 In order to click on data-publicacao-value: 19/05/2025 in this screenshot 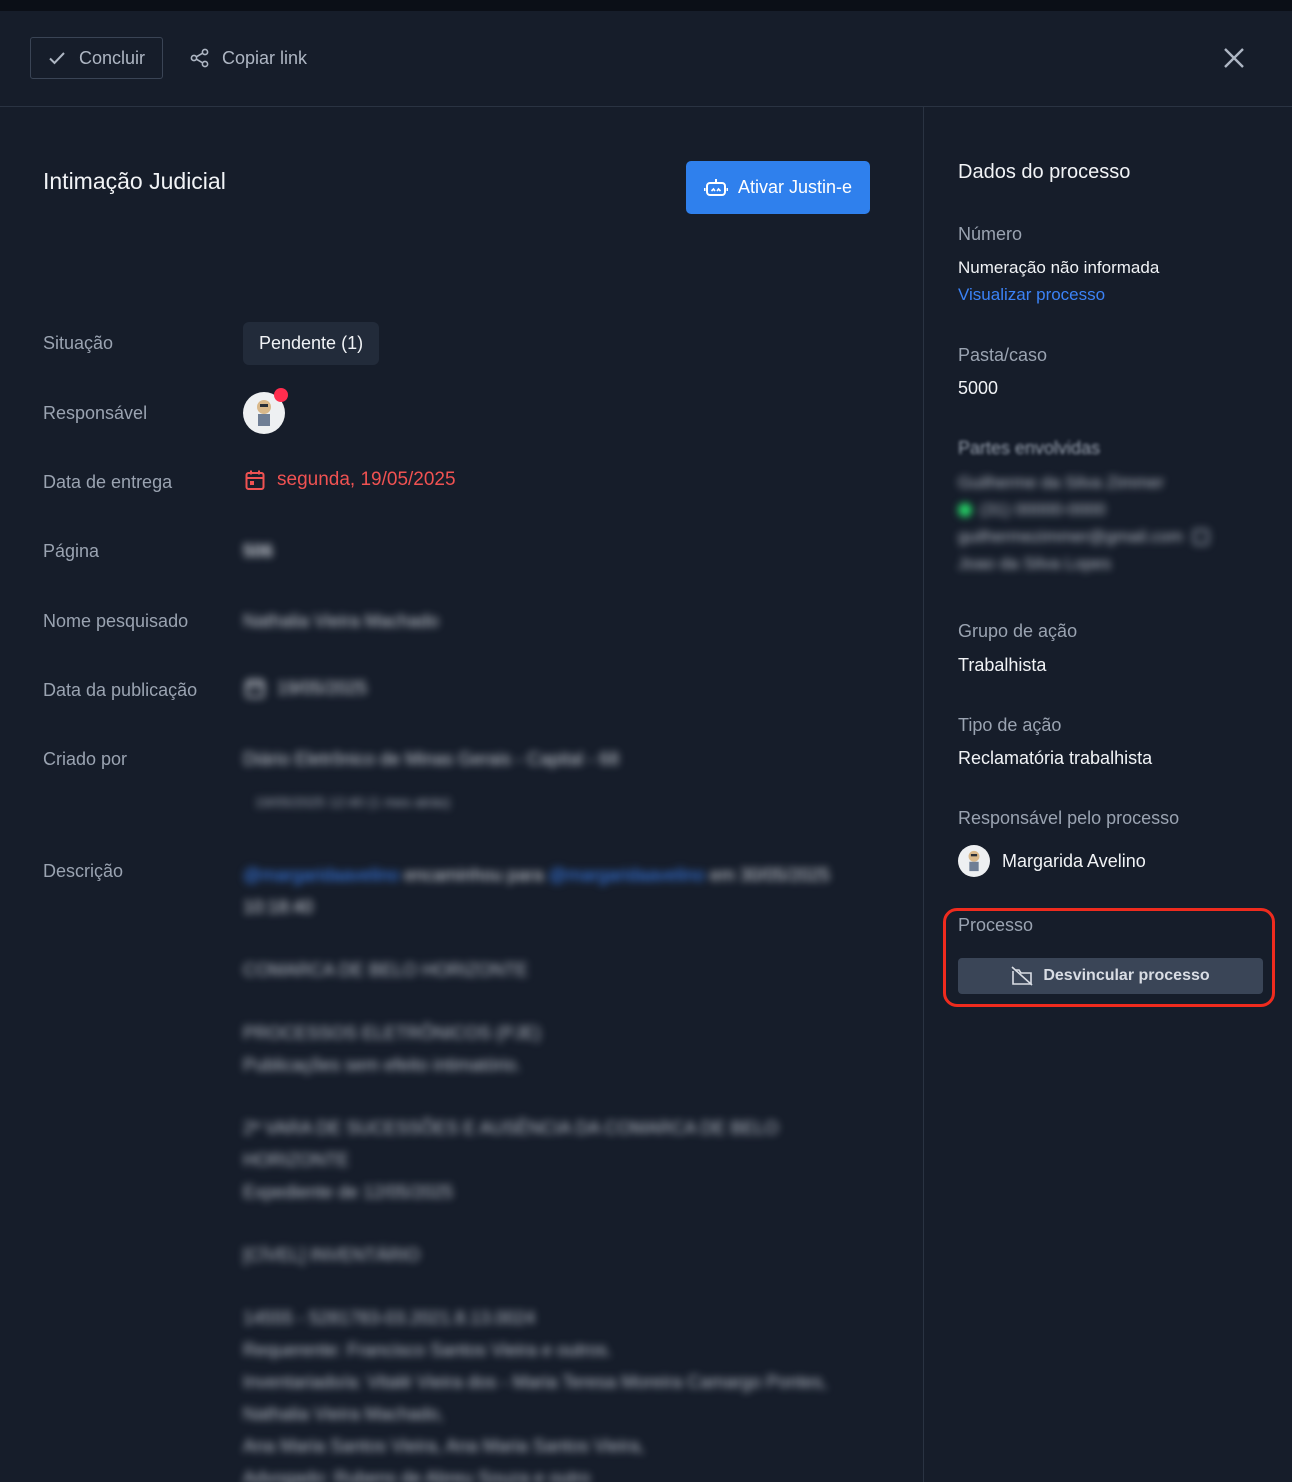, I will do `click(306, 688)`.